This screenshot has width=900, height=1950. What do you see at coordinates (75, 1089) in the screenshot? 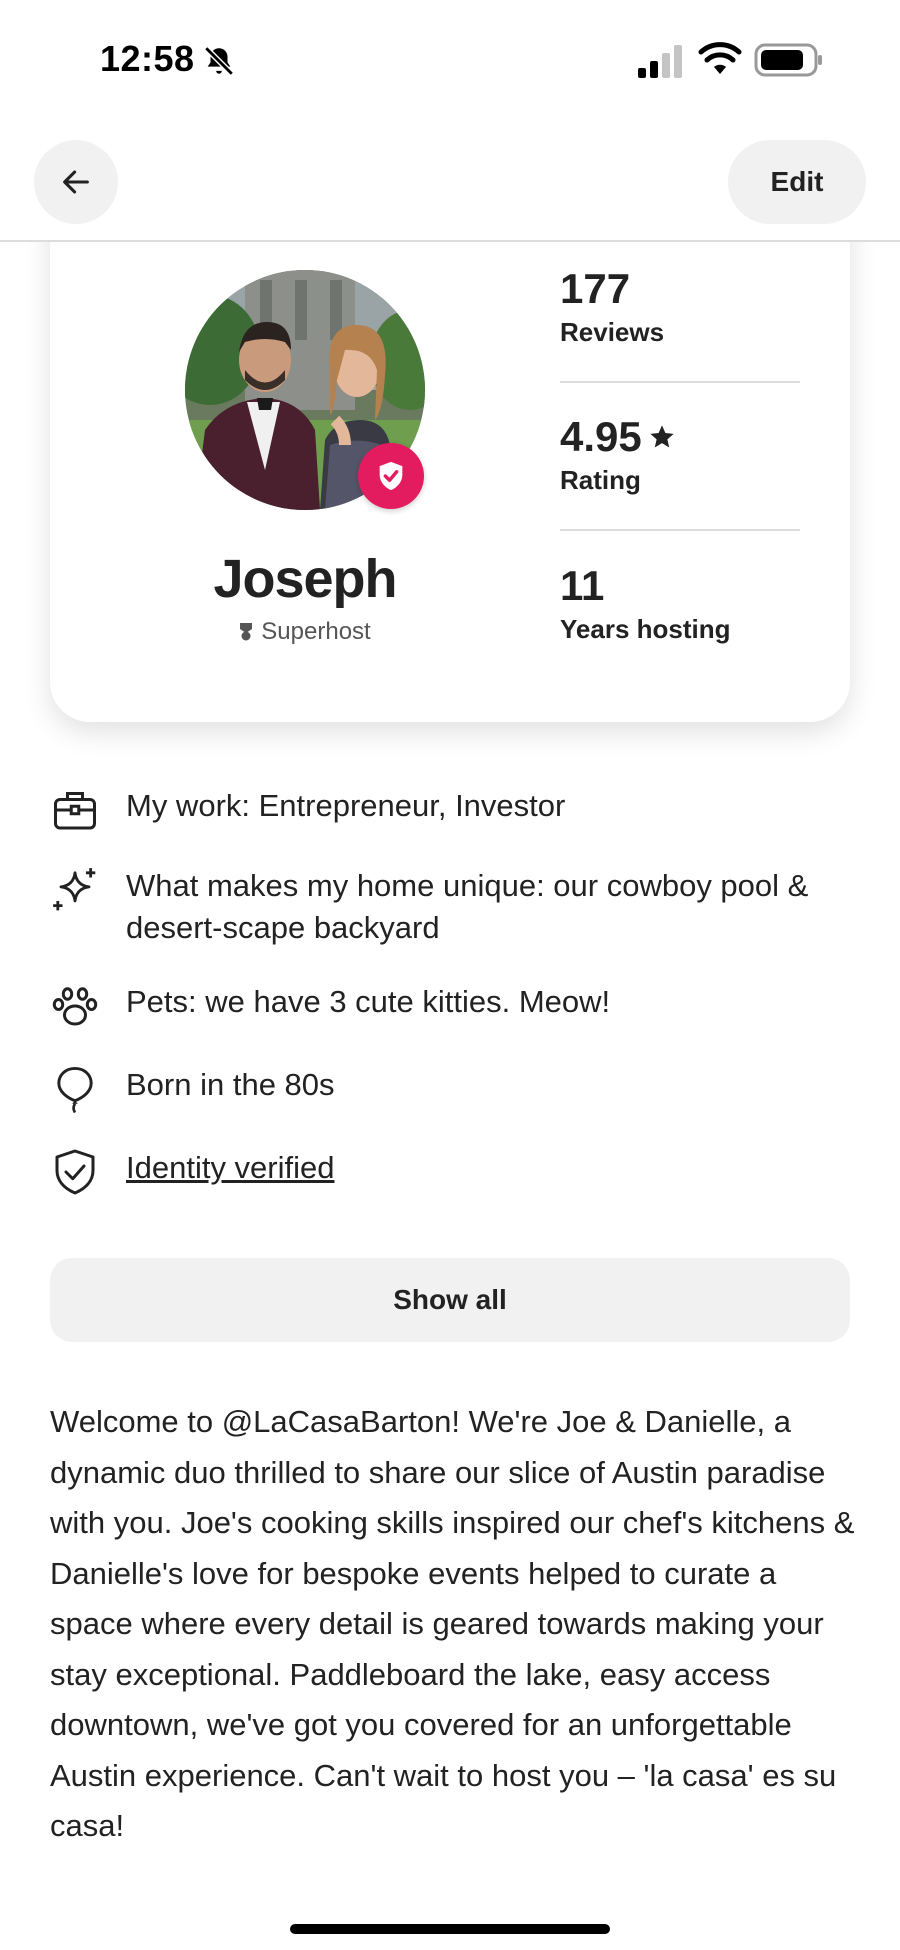
I see `balloon-icon` at bounding box center [75, 1089].